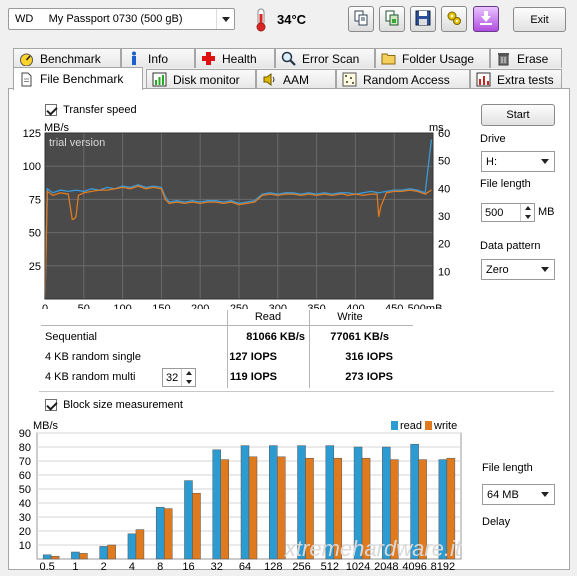  I want to click on tab-erase-label: Erase, so click(533, 58).